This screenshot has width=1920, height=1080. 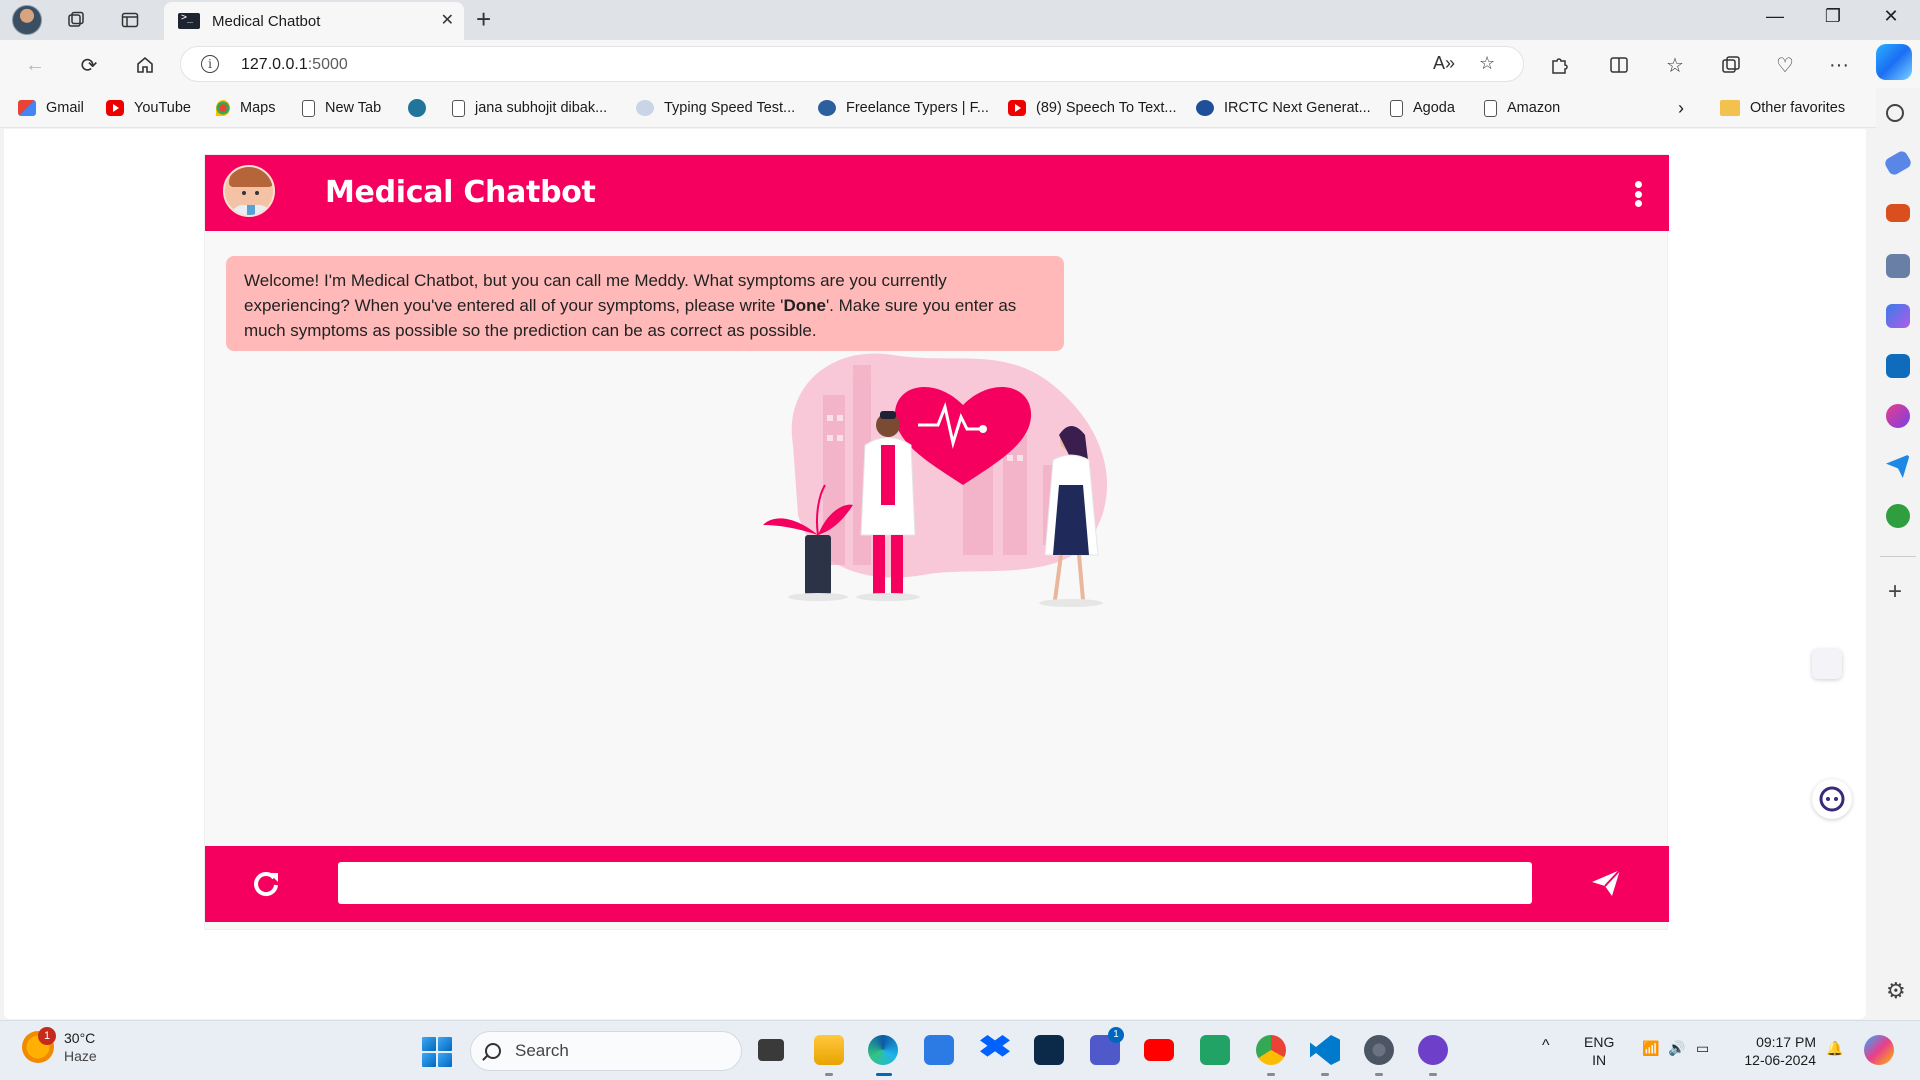 I want to click on folder-icon, so click(x=1730, y=108).